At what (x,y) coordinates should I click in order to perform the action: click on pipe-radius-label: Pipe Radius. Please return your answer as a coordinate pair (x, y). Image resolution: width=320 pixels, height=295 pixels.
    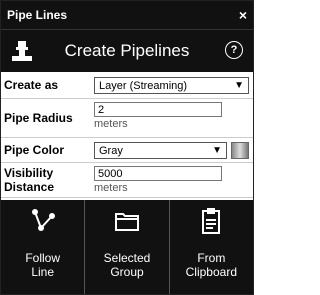
    Looking at the image, I should click on (38, 118).